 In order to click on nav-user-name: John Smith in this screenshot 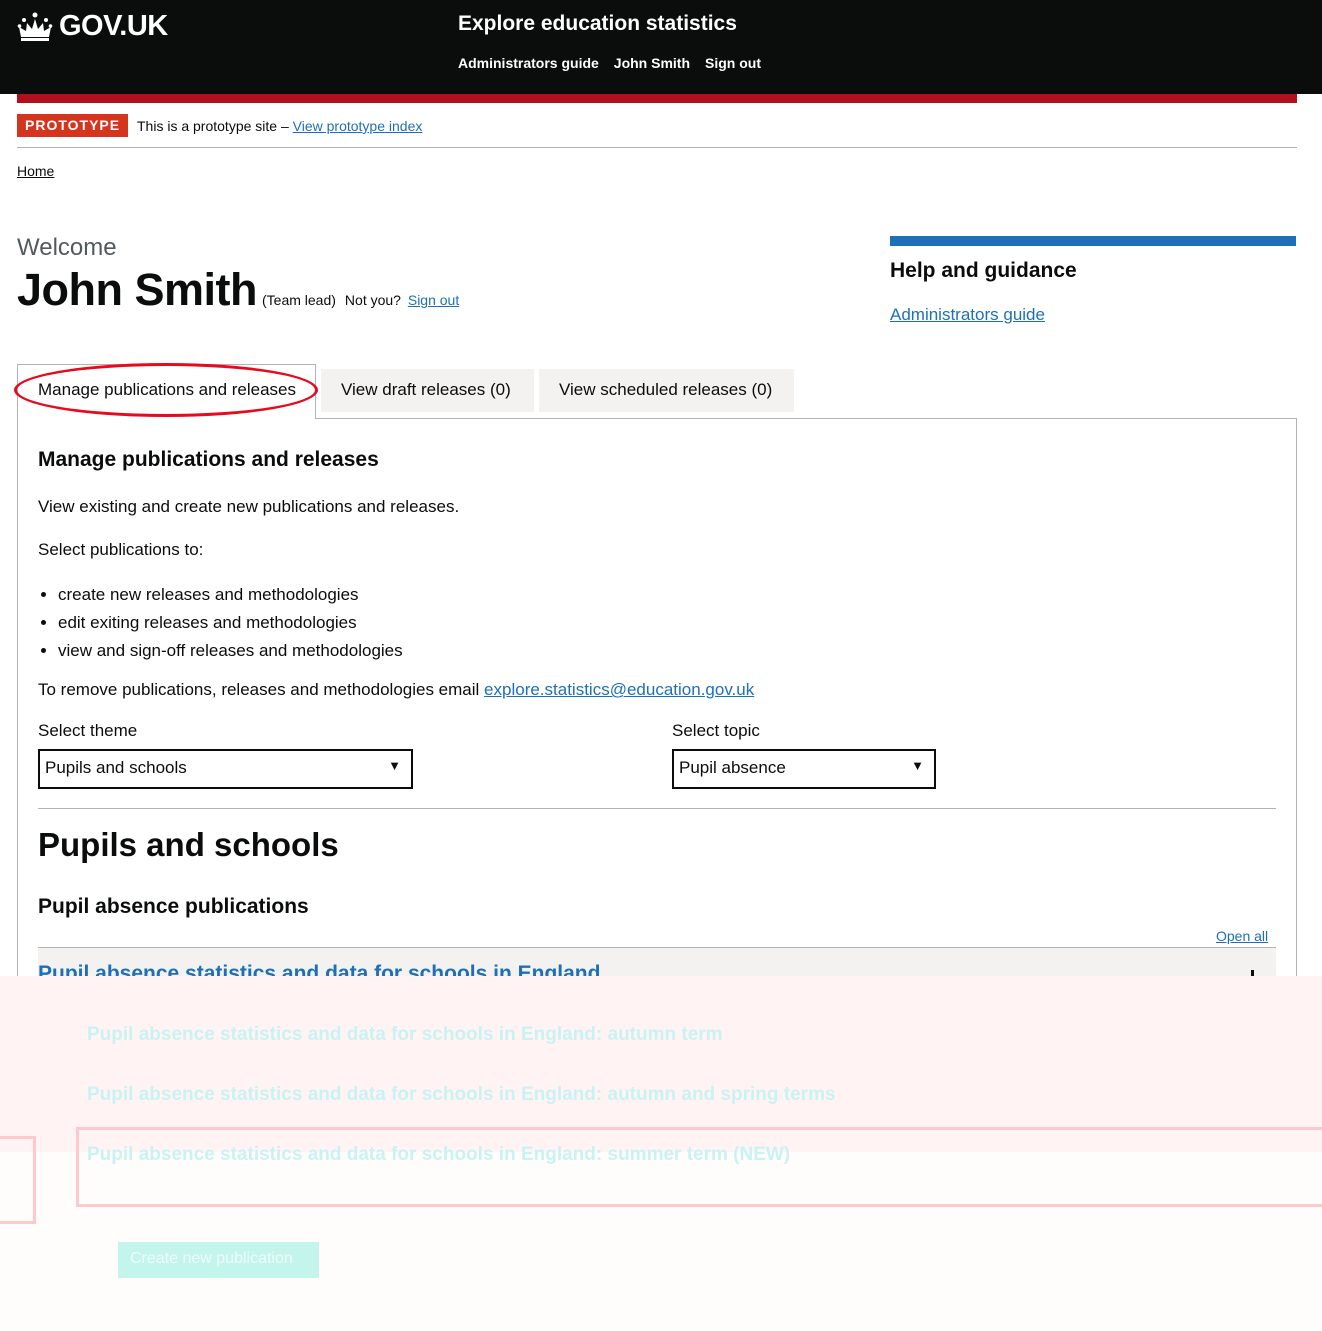, I will do `click(652, 63)`.